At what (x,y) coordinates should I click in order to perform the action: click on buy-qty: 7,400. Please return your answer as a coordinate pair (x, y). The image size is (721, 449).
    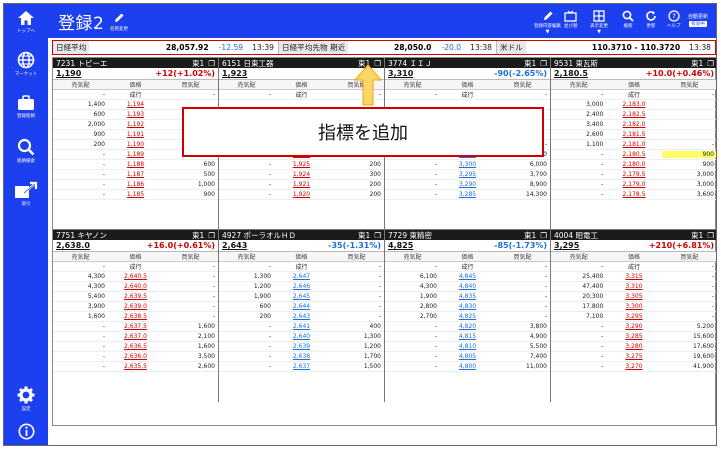
    Looking at the image, I should click on (522, 356).